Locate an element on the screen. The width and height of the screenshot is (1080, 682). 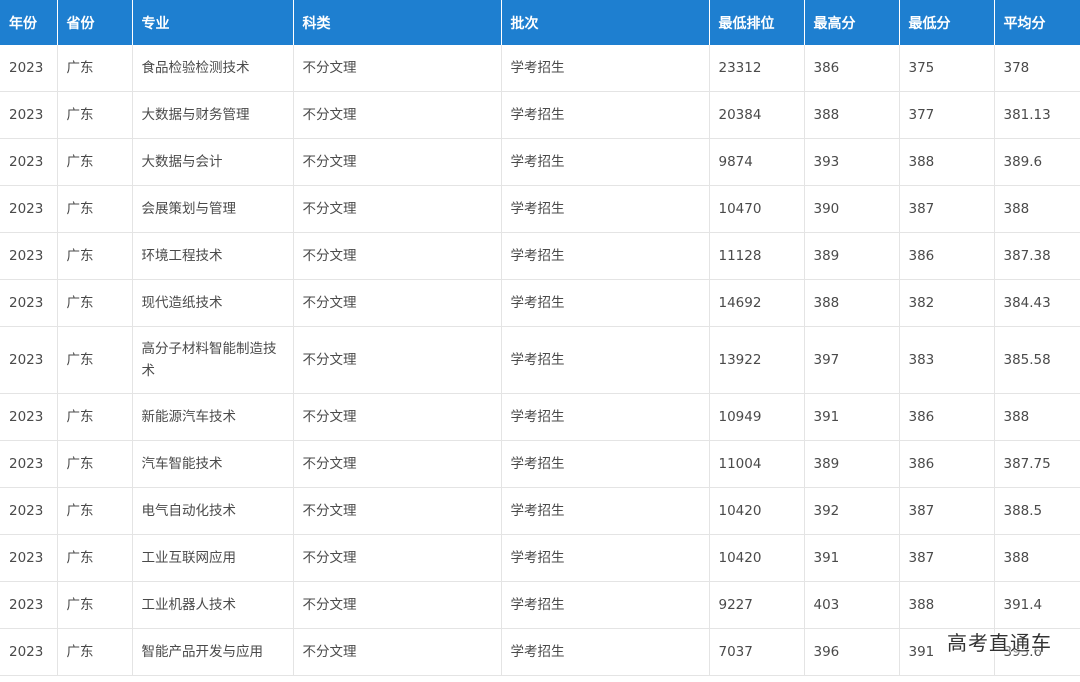
cell-major: 工业机器人技术 is located at coordinates (213, 605).